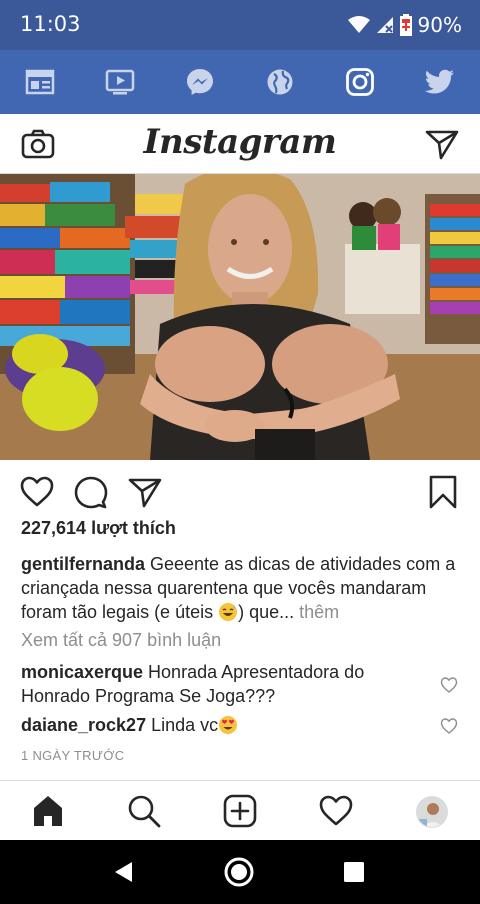 The width and height of the screenshot is (480, 904). I want to click on instagram-header: Instagram, so click(240, 144).